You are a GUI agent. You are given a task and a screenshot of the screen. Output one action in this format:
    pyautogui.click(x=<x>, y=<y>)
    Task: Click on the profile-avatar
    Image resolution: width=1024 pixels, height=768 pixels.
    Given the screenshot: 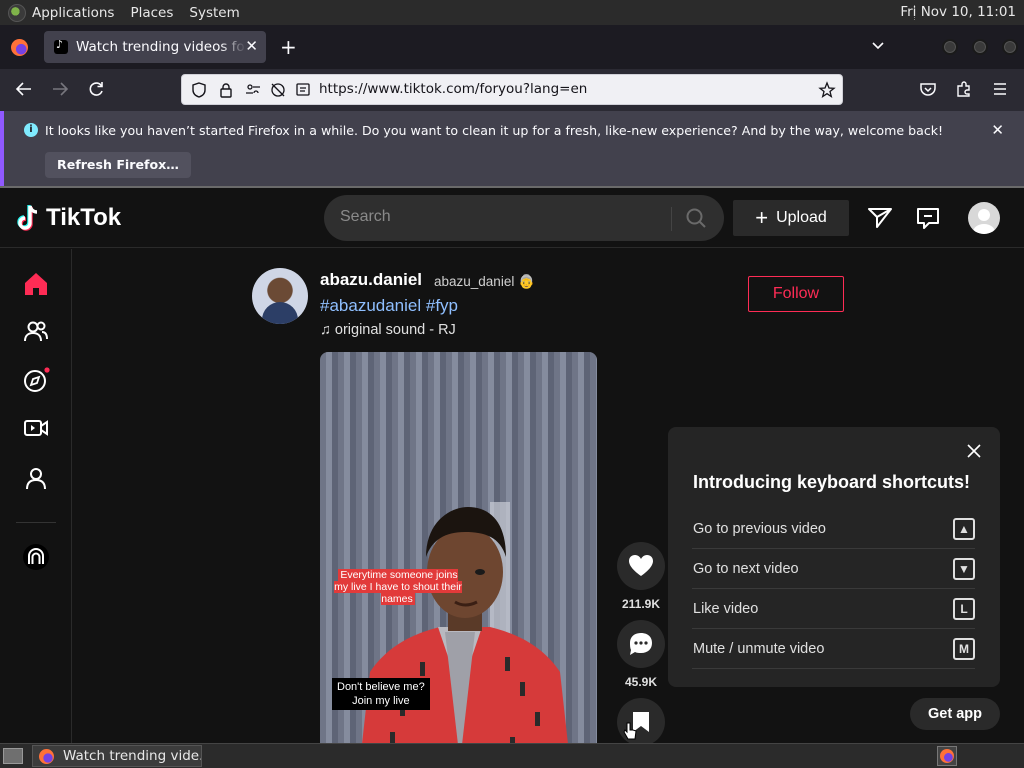 What is the action you would take?
    pyautogui.click(x=984, y=218)
    